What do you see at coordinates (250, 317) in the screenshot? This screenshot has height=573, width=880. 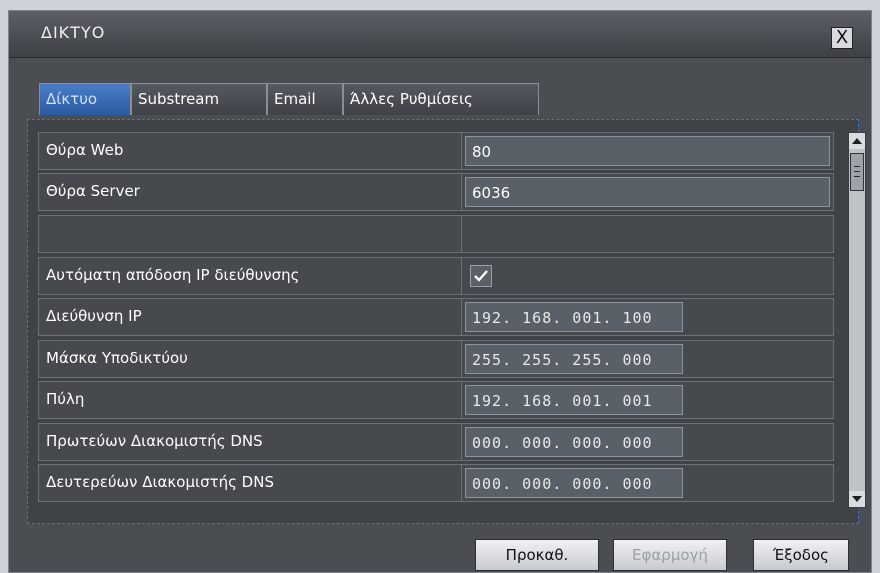 I see `ip-address-label: Διεύθυνση IP` at bounding box center [250, 317].